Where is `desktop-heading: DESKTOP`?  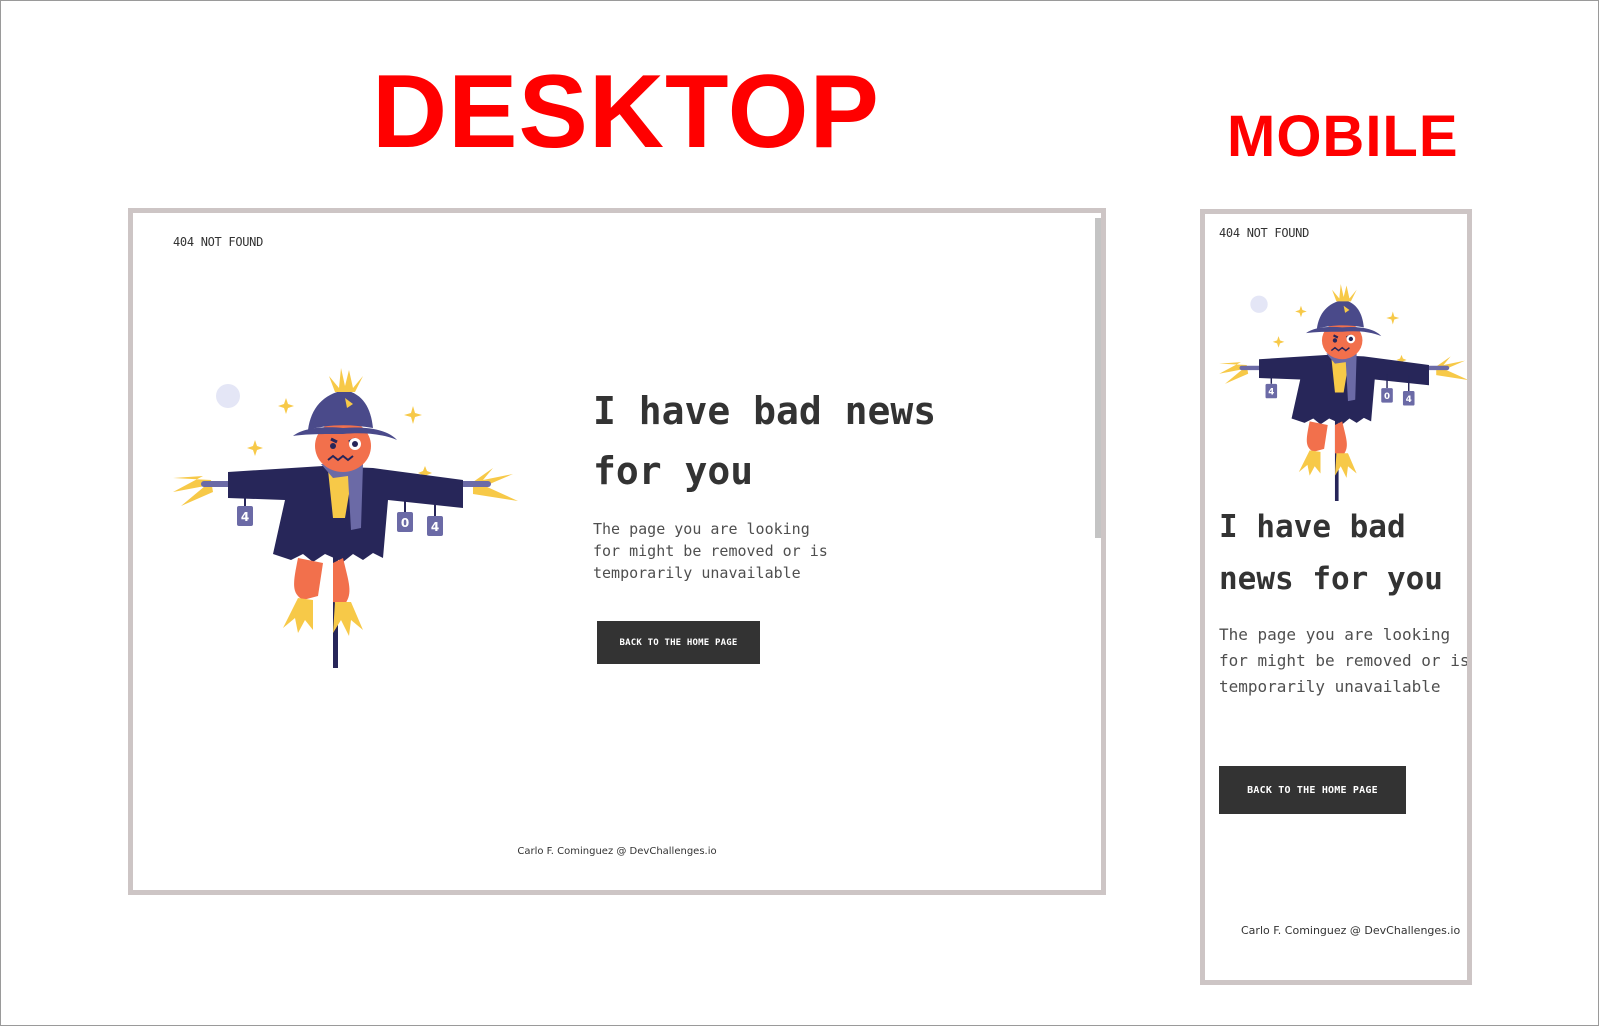
desktop-heading: DESKTOP is located at coordinates (626, 112).